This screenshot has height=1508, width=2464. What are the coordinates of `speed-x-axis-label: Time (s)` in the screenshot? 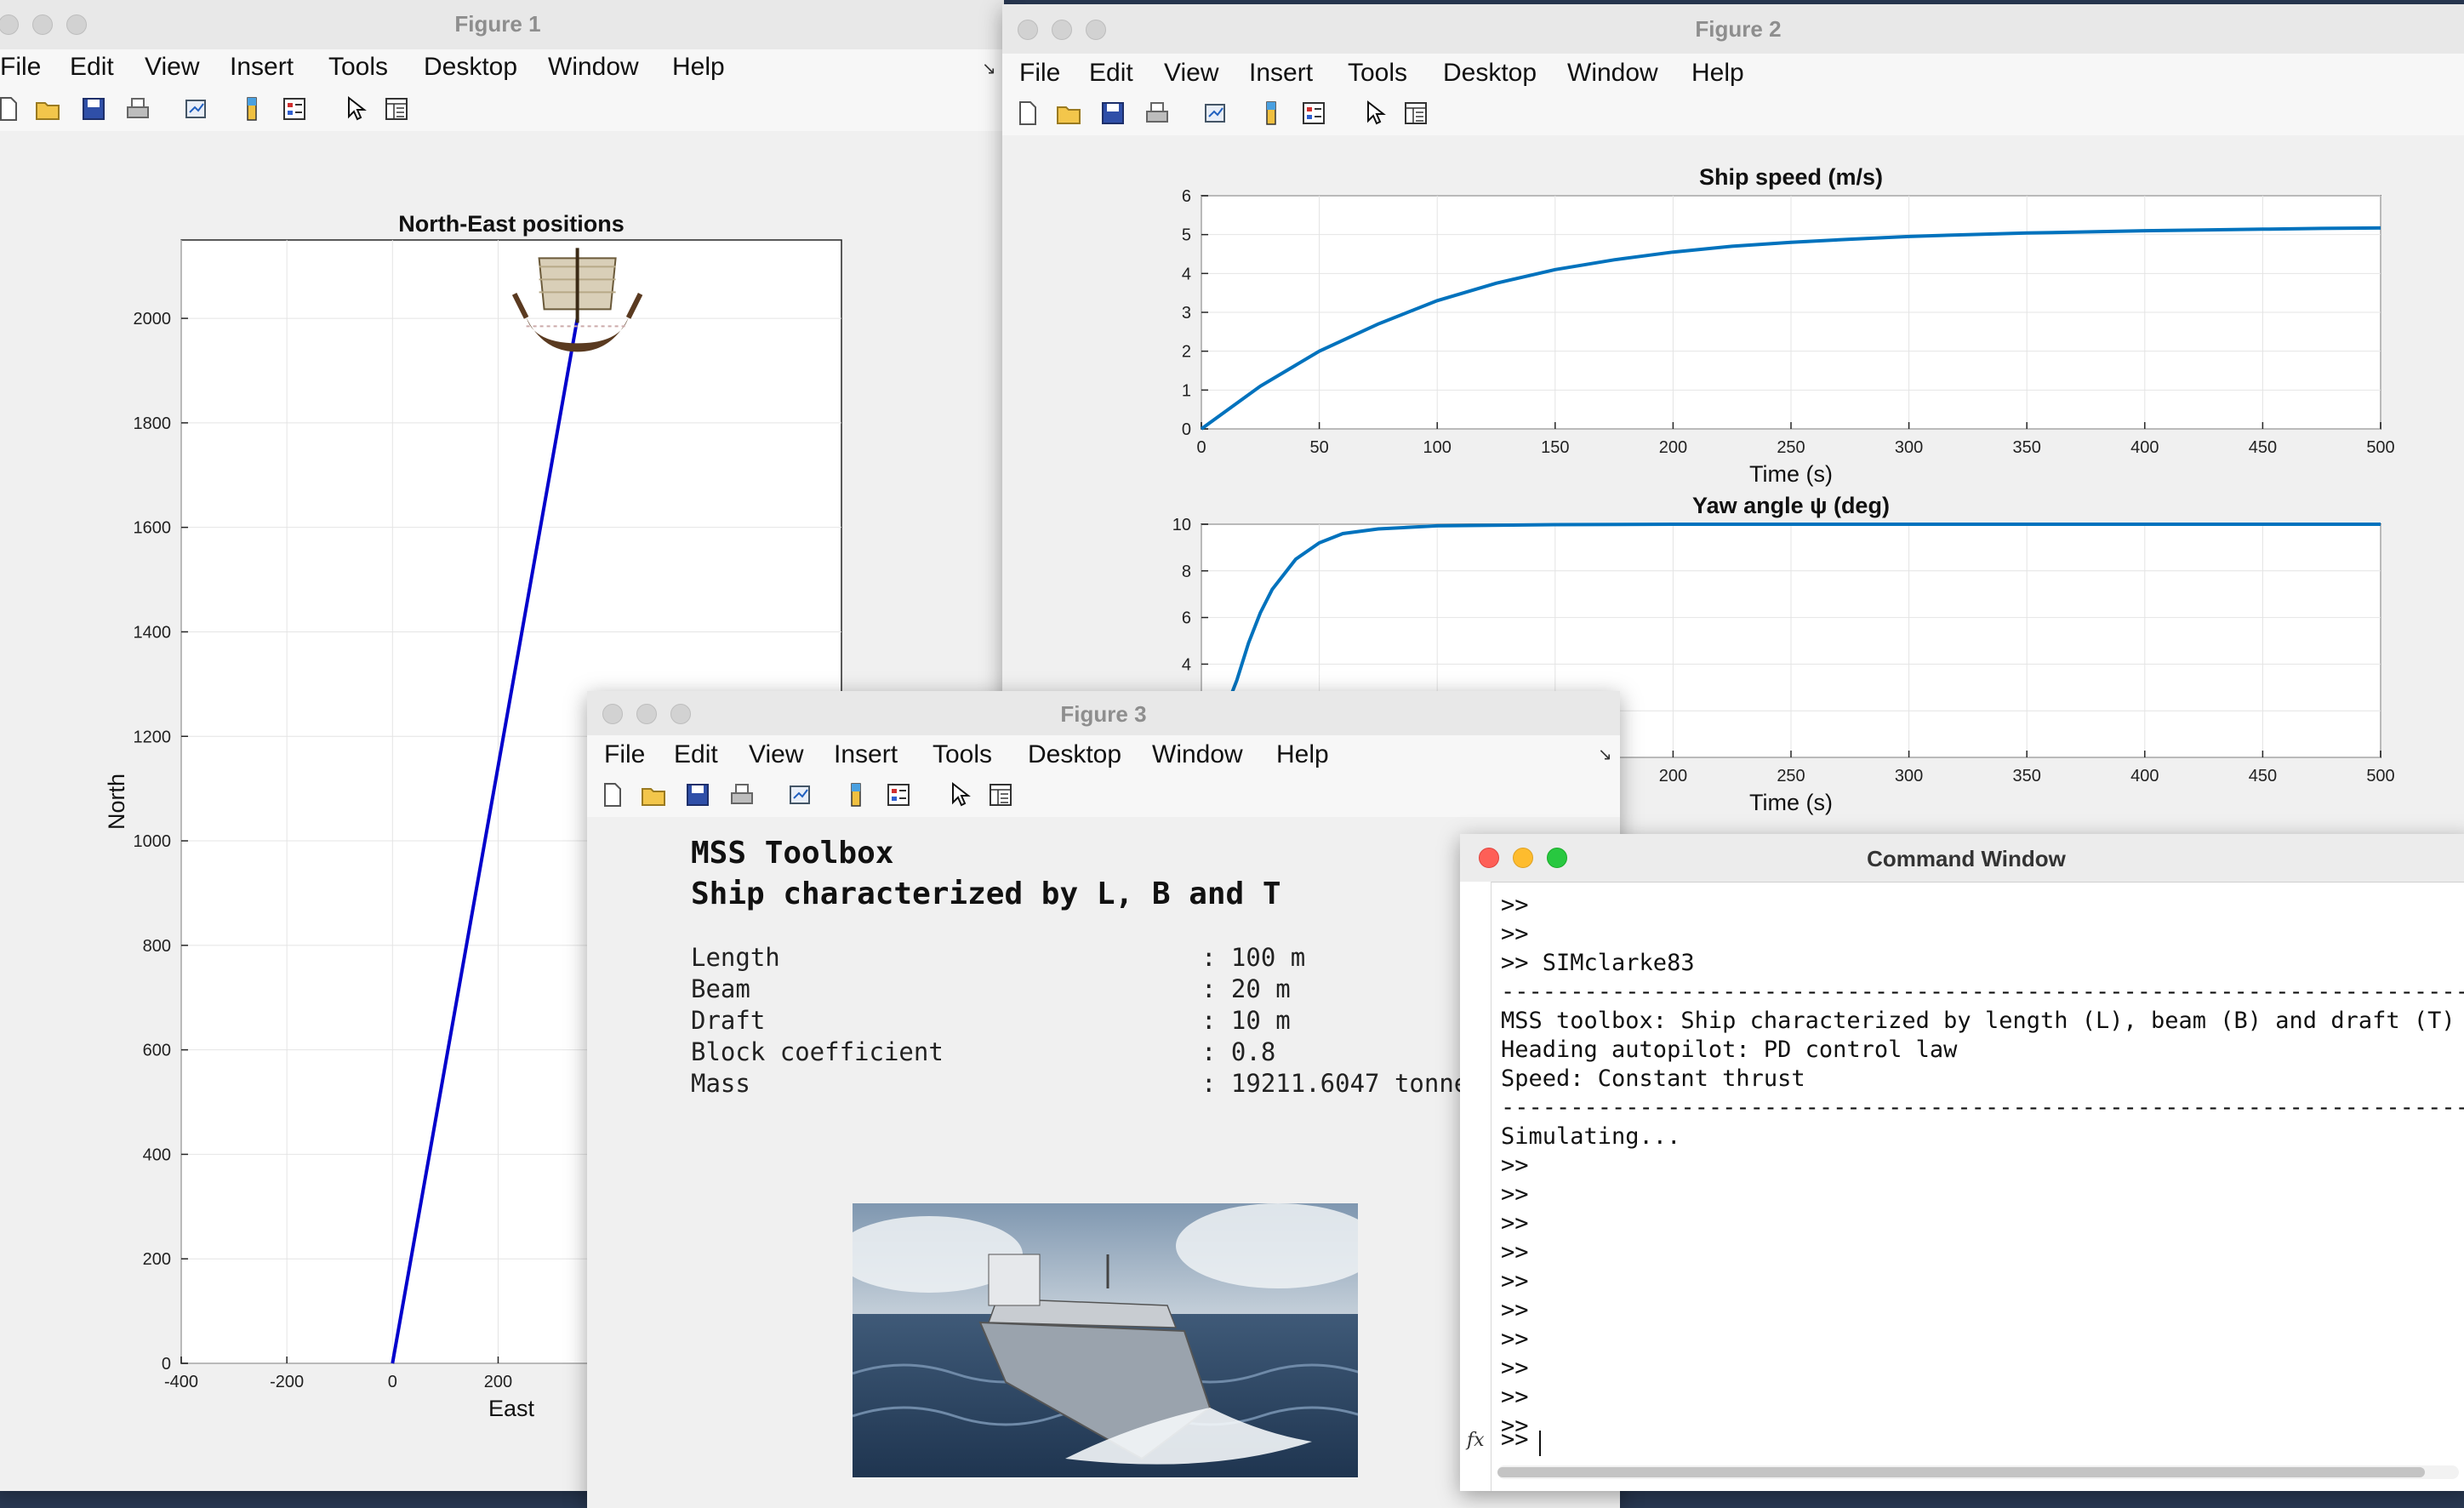 It's located at (1791, 474).